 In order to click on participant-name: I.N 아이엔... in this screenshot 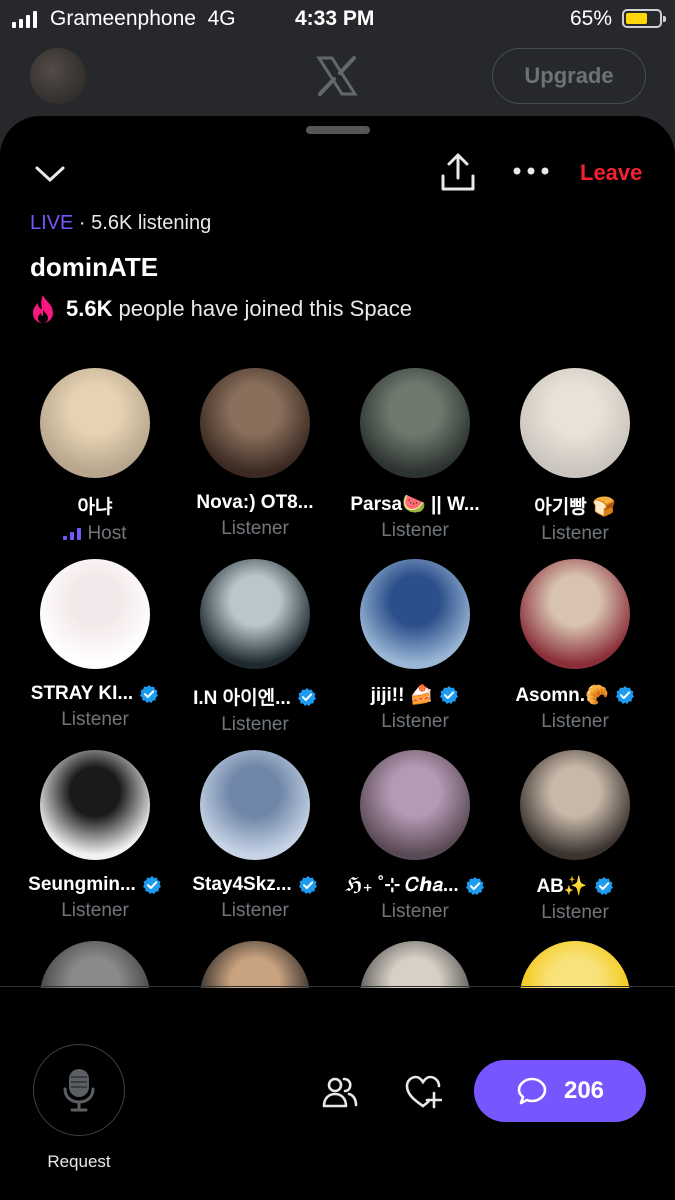, I will do `click(255, 696)`.